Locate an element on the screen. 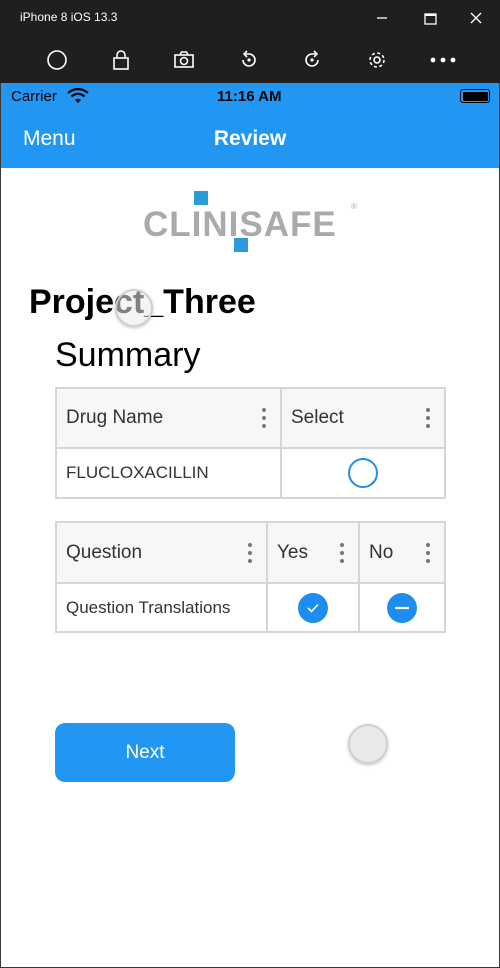 The image size is (500, 968). table-header-yes: Yes is located at coordinates (314, 553).